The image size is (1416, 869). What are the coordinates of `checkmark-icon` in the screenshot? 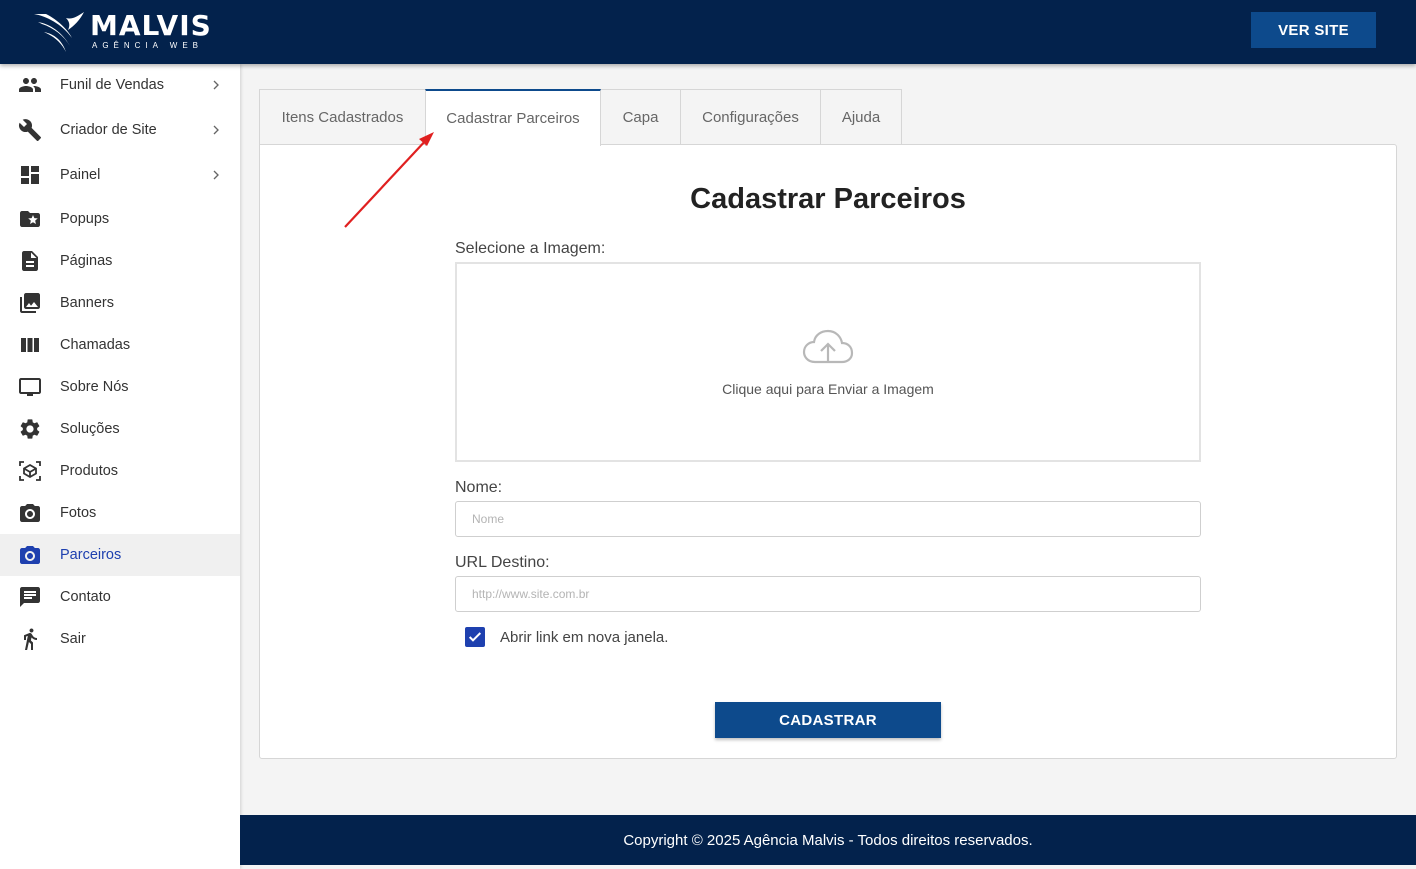 It's located at (475, 637).